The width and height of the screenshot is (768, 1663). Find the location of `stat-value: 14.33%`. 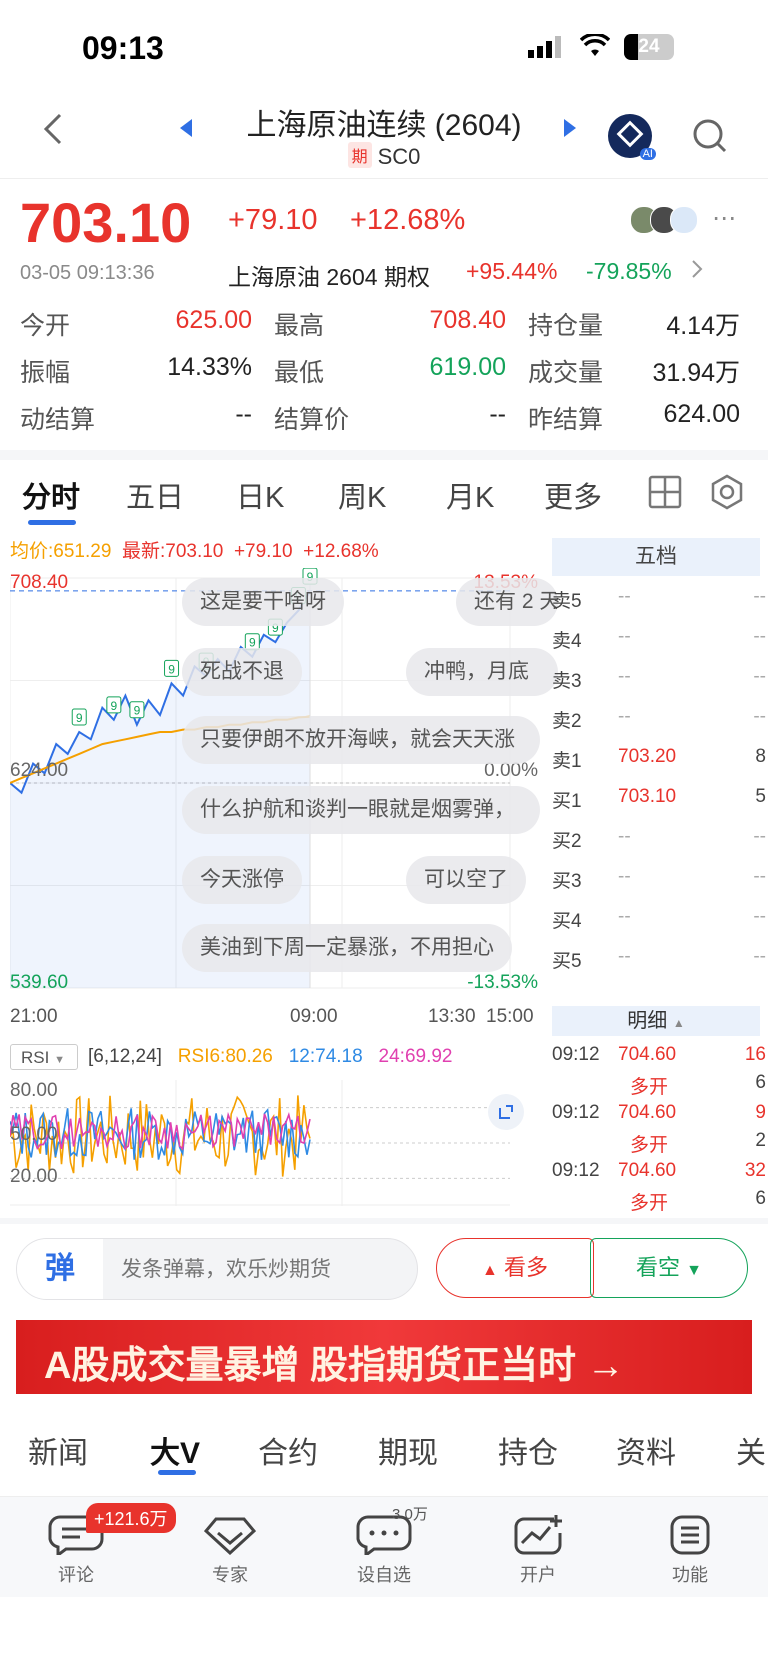

stat-value: 14.33% is located at coordinates (209, 367).